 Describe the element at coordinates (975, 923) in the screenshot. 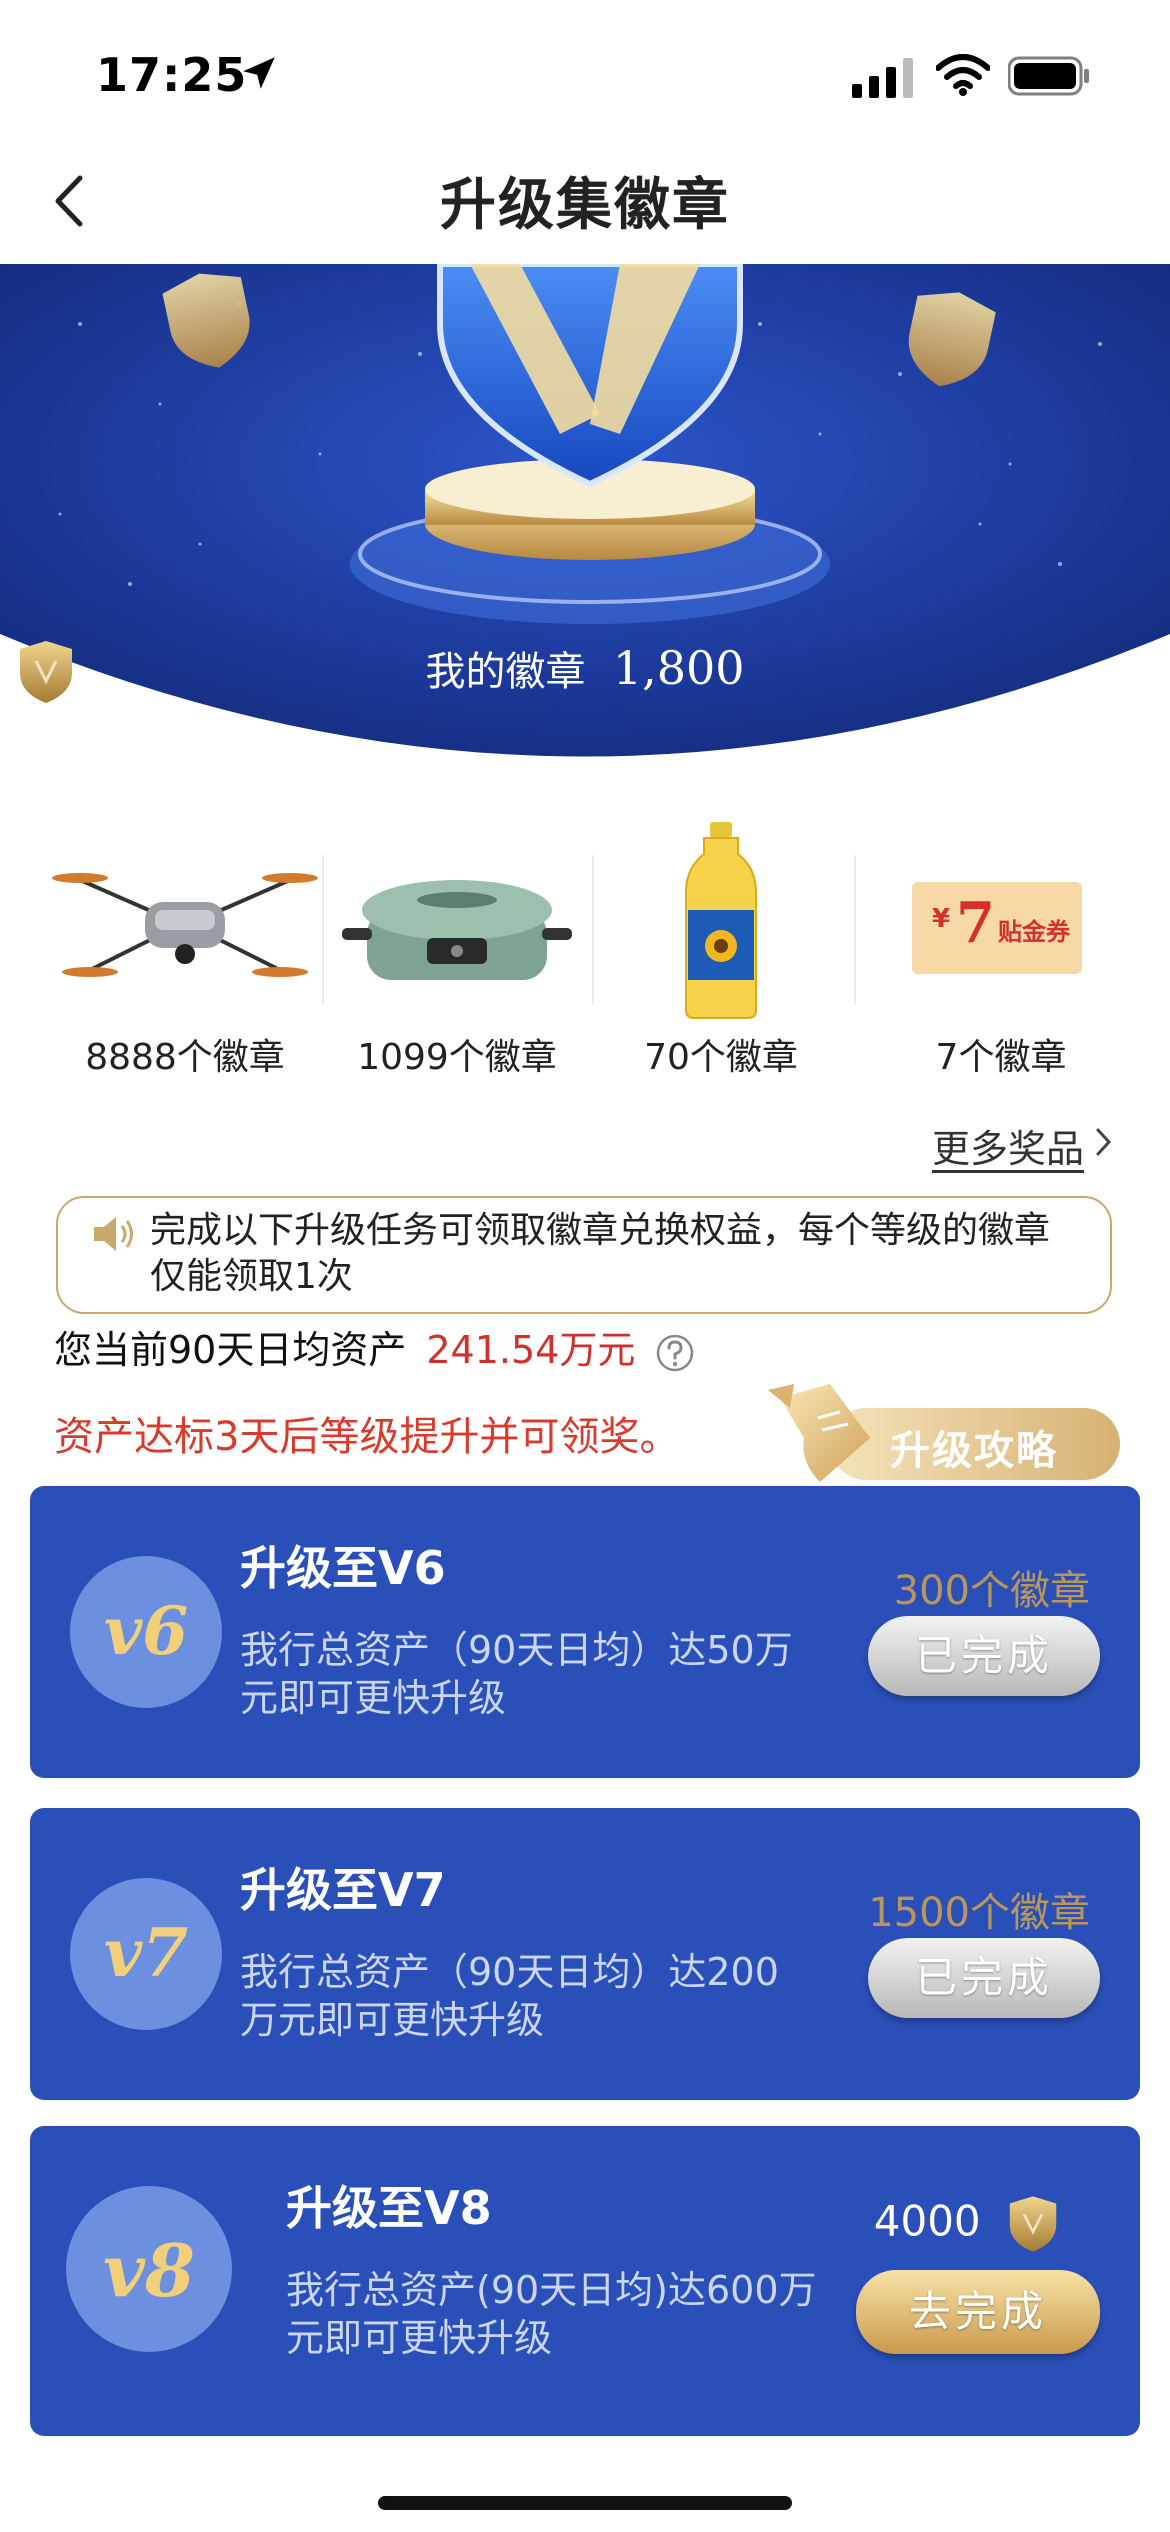

I see `coupon-amount: 7` at that location.